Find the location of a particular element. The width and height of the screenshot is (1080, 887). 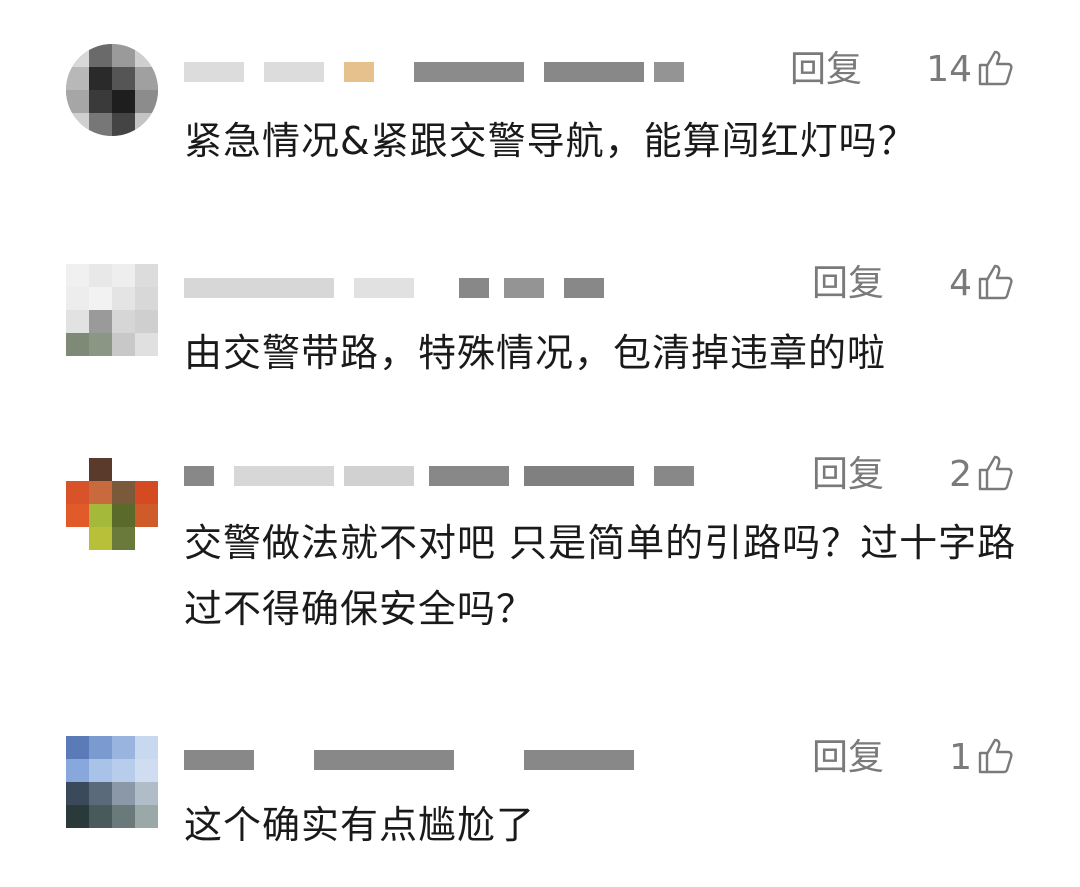

comment-text: 这个确实有点尴尬了 is located at coordinates (360, 825).